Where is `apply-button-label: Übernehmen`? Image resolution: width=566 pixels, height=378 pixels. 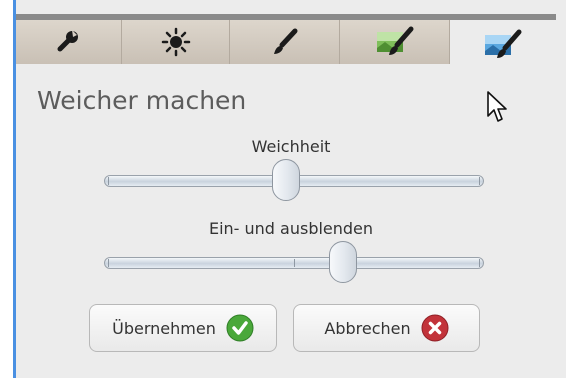 apply-button-label: Übernehmen is located at coordinates (164, 328).